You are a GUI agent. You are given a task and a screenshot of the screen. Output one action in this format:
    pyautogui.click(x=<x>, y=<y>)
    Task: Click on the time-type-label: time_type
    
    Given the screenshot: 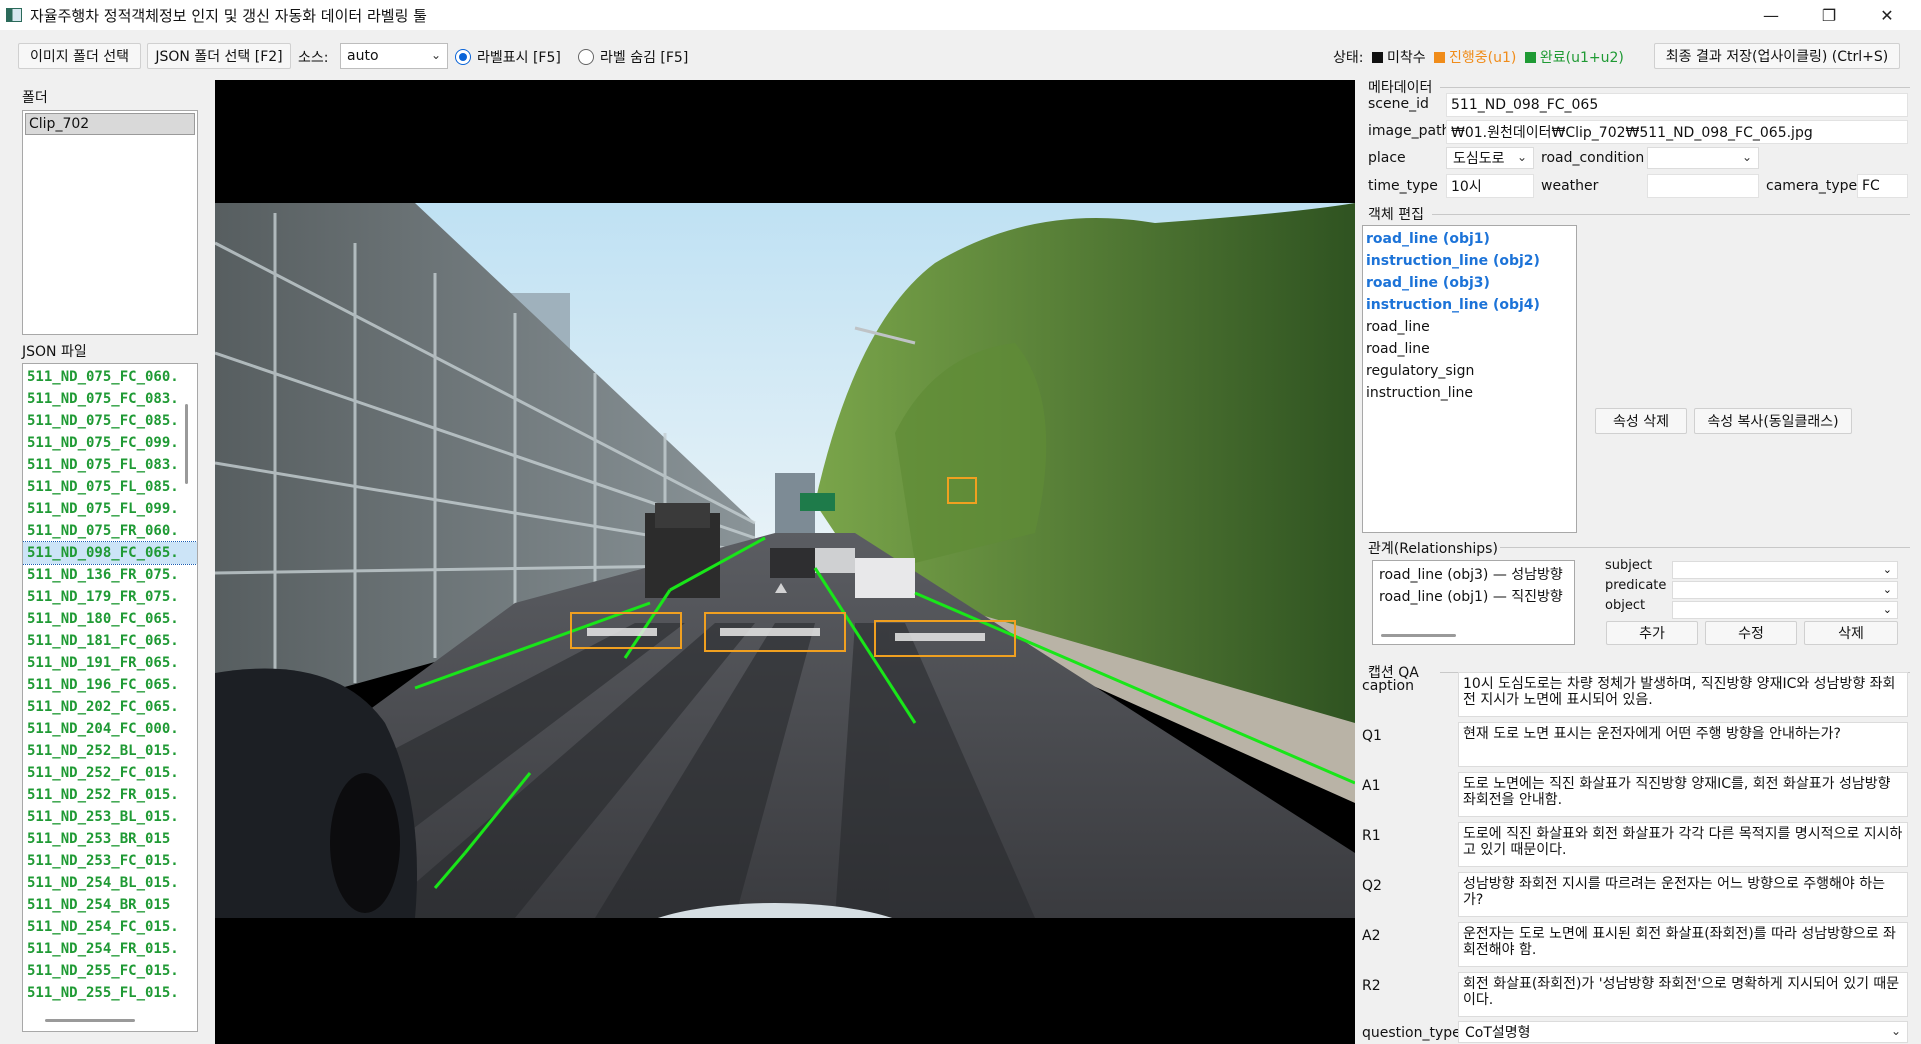 What is the action you would take?
    pyautogui.click(x=1403, y=186)
    